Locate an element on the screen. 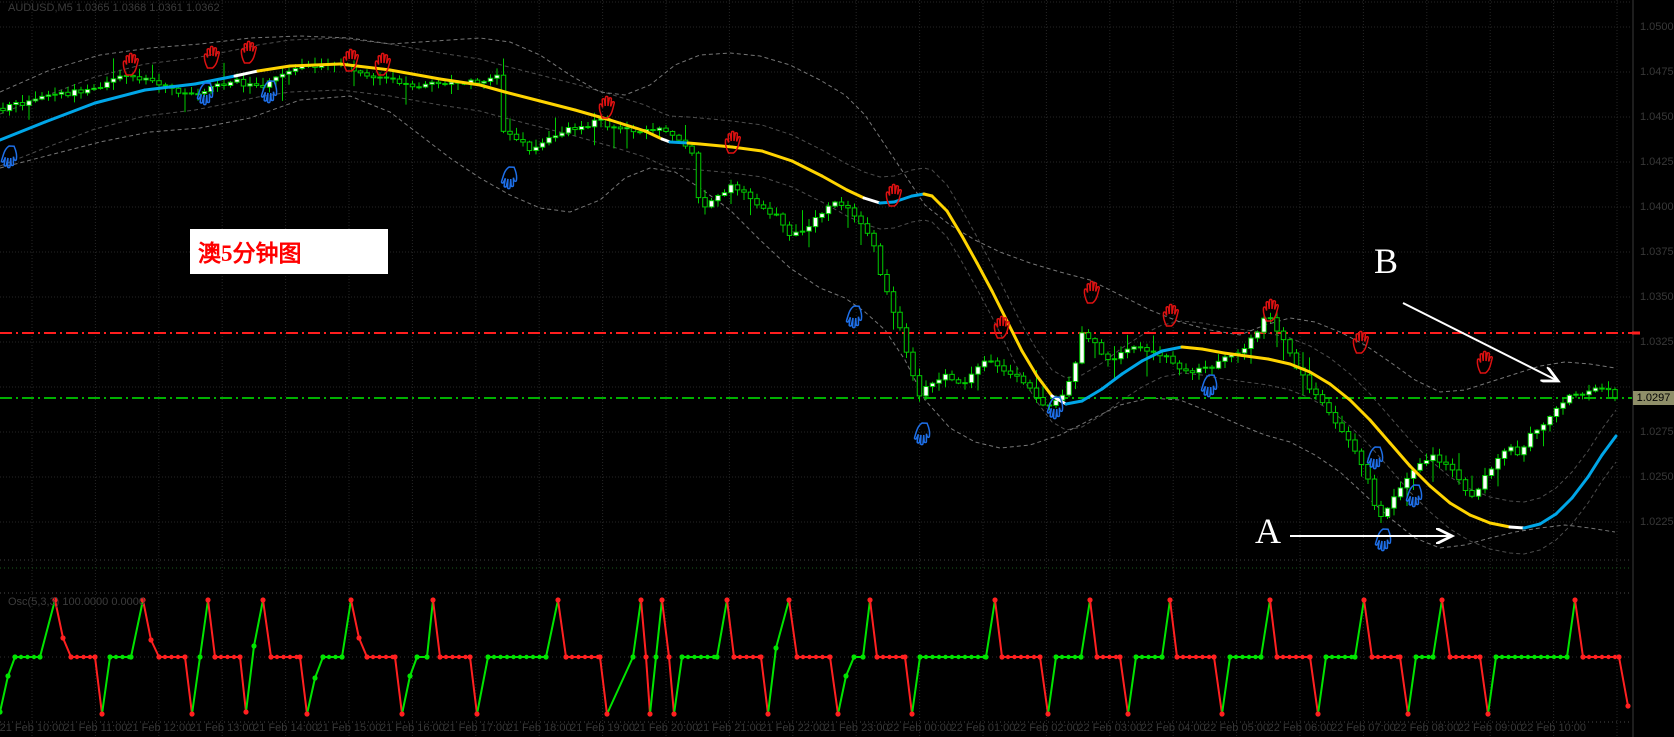  time-axis-label: 21 Feb 14:00 is located at coordinates (286, 728).